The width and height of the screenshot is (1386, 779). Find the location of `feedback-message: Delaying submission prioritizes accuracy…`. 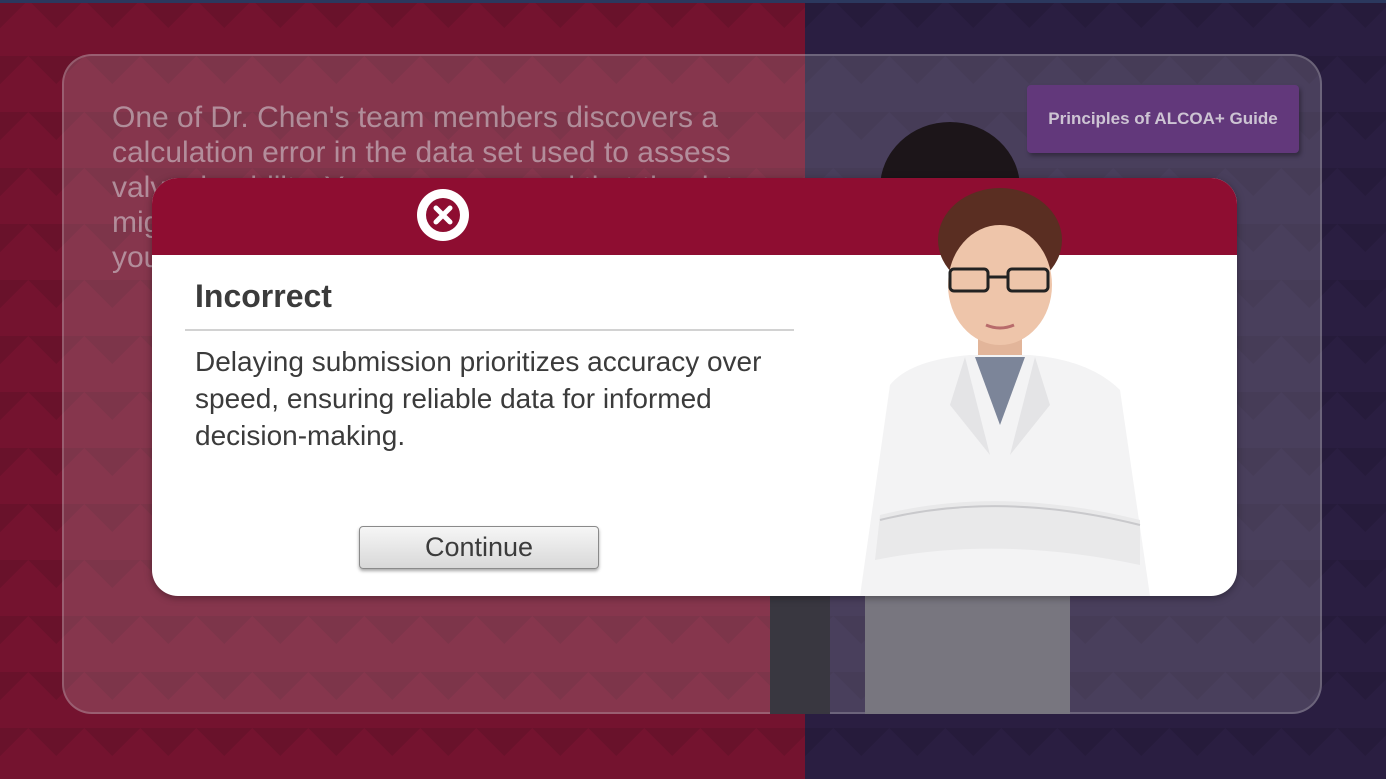

feedback-message: Delaying submission prioritizes accuracy… is located at coordinates (478, 398).